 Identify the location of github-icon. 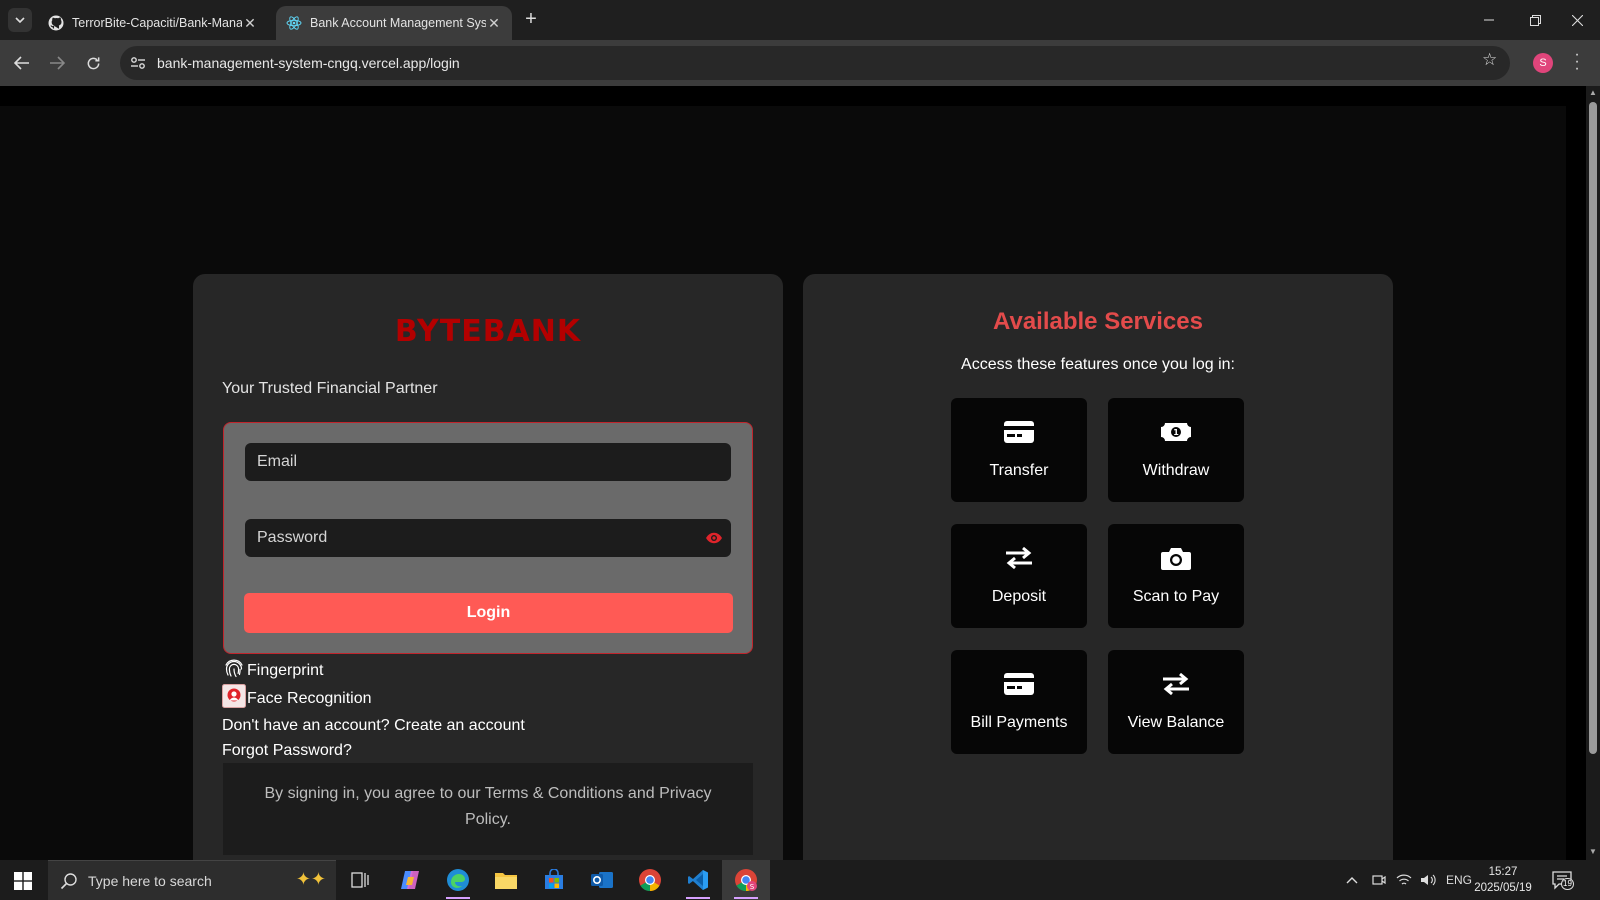
(56, 23).